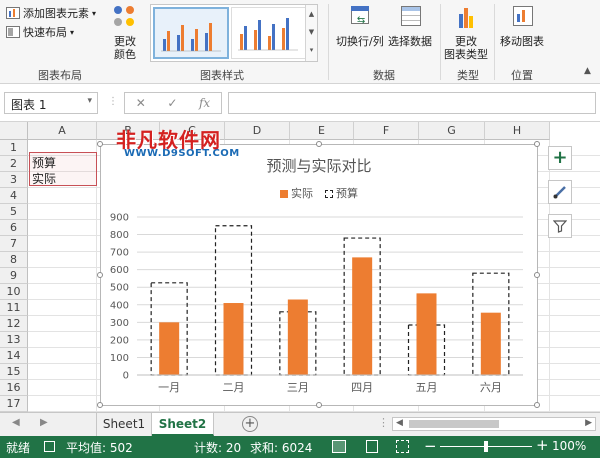 Image resolution: width=600 pixels, height=458 pixels. I want to click on row-header-15: 15, so click(14, 372).